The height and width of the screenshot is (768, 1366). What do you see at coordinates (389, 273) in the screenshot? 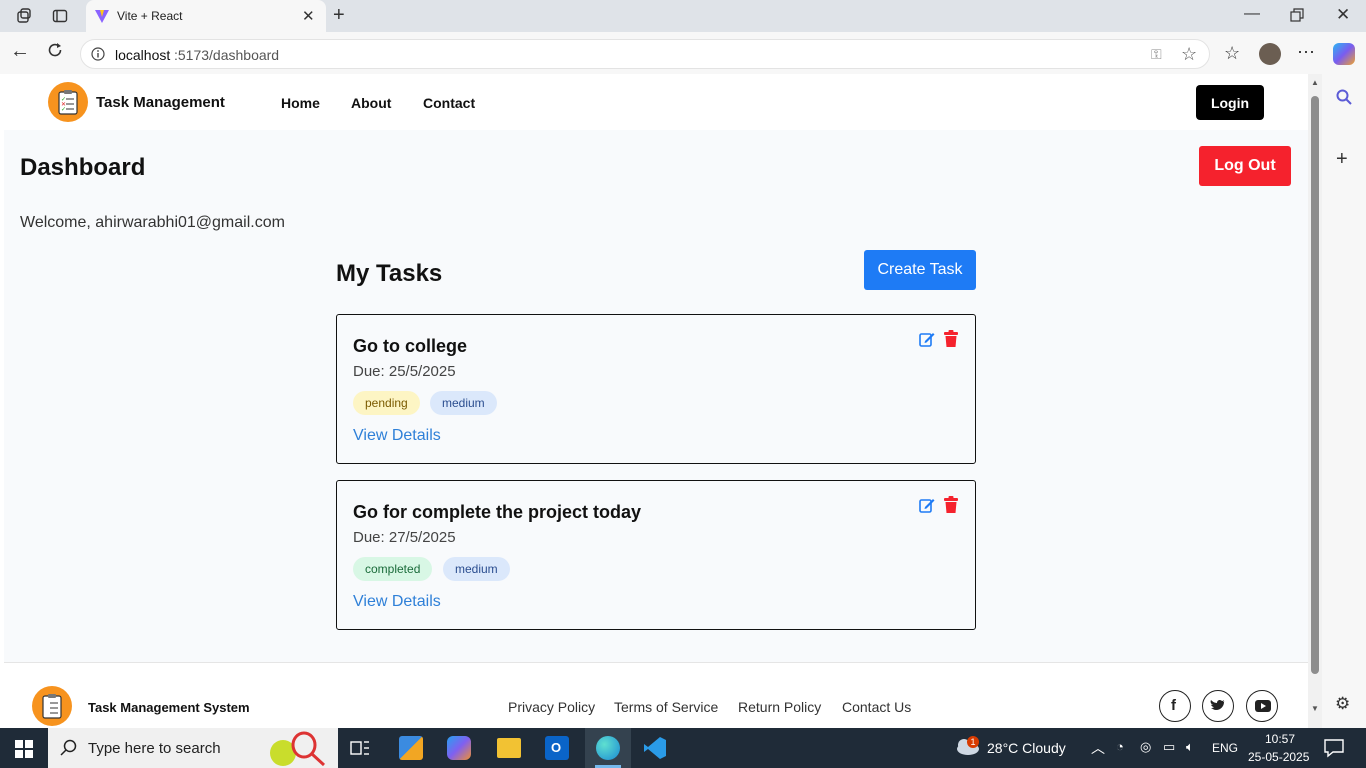
I see `tasks-heading: My Tasks` at bounding box center [389, 273].